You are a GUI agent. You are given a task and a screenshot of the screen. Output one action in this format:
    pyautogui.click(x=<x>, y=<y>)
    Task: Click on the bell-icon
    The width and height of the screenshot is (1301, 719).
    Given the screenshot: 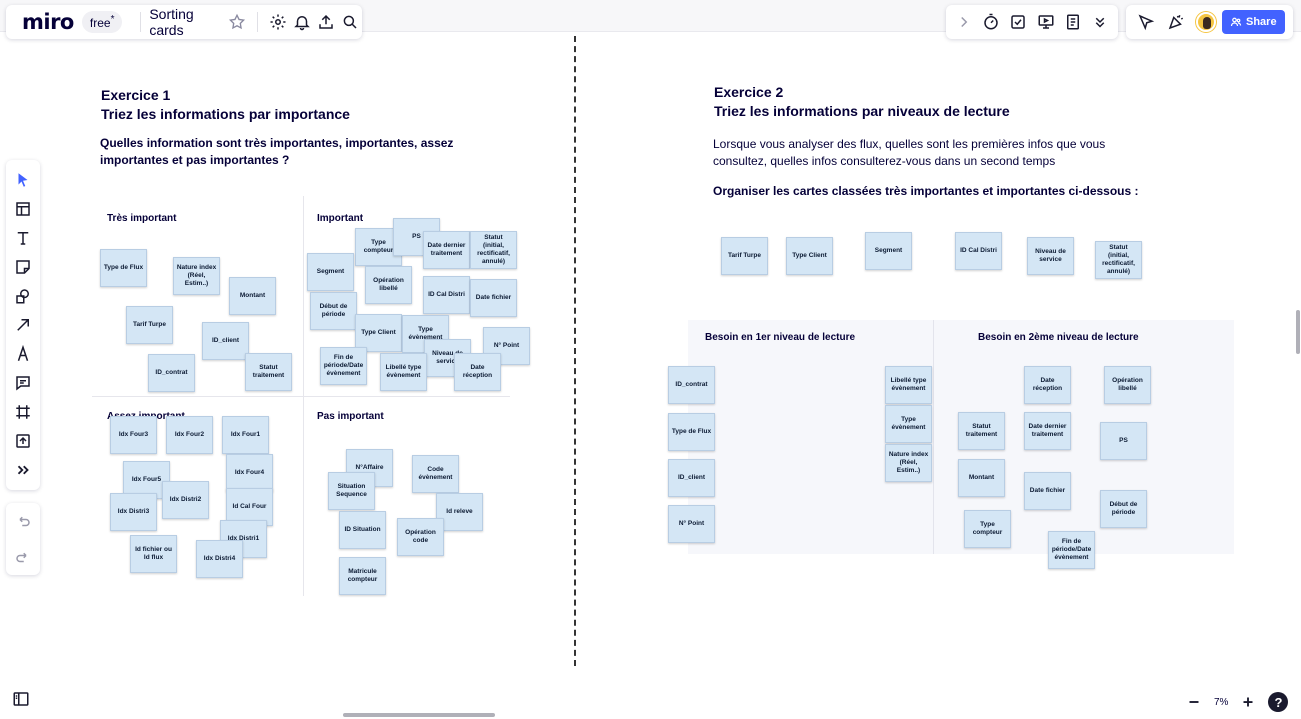 What is the action you would take?
    pyautogui.click(x=302, y=22)
    